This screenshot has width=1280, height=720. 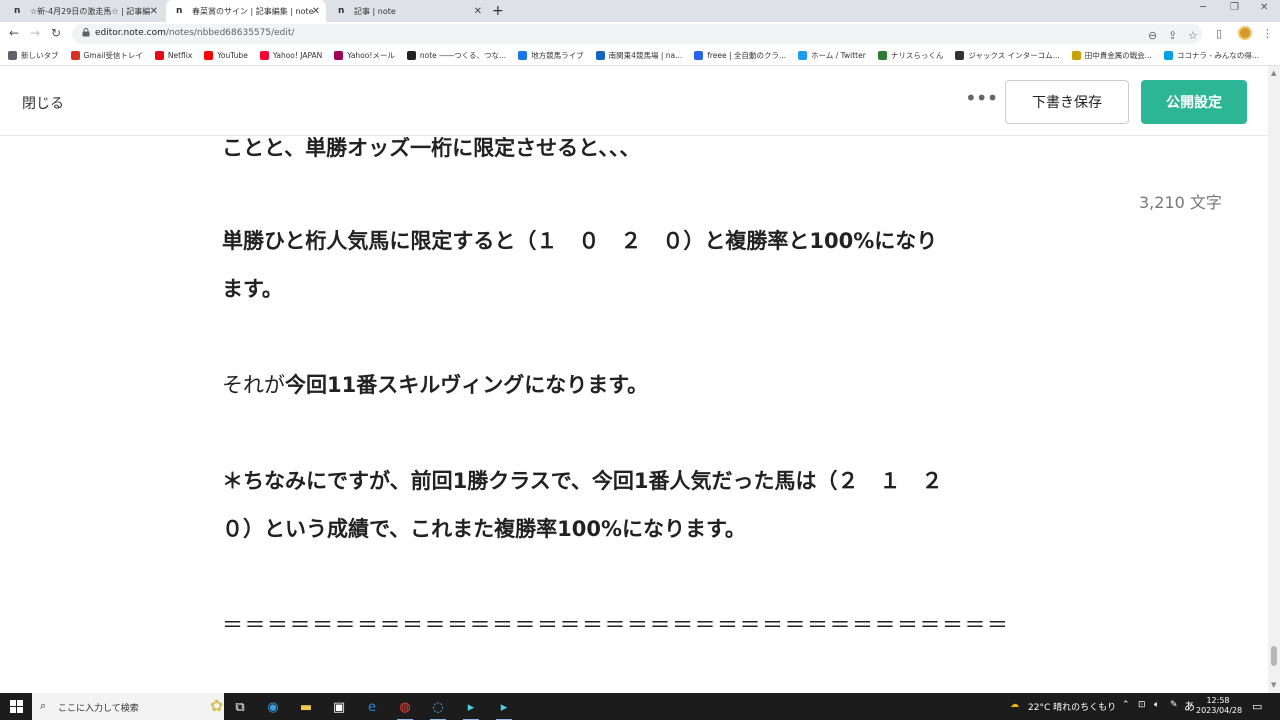 I want to click on tab-2: n 春菜賞のサイン | 記事編集 | note ✕, so click(x=246, y=11).